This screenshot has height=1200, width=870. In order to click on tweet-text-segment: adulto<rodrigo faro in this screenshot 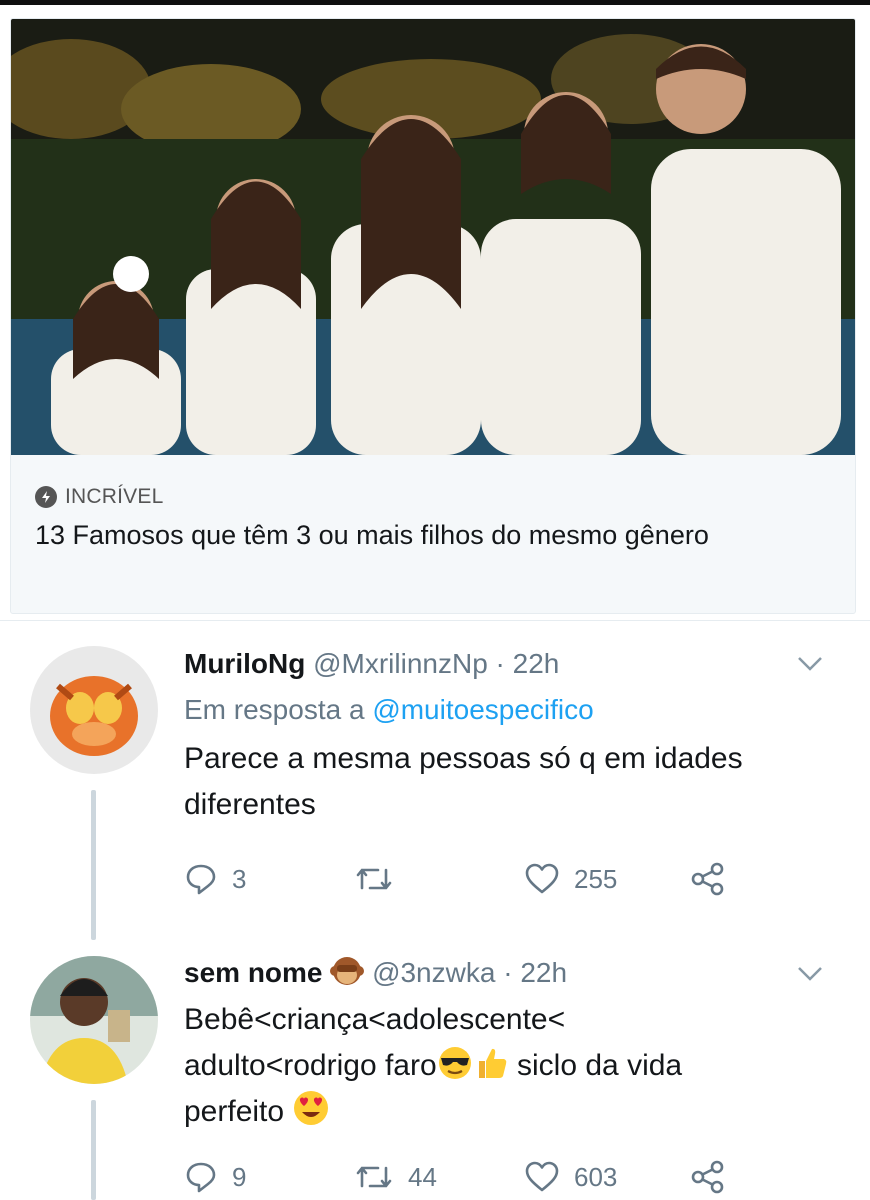, I will do `click(310, 1065)`.